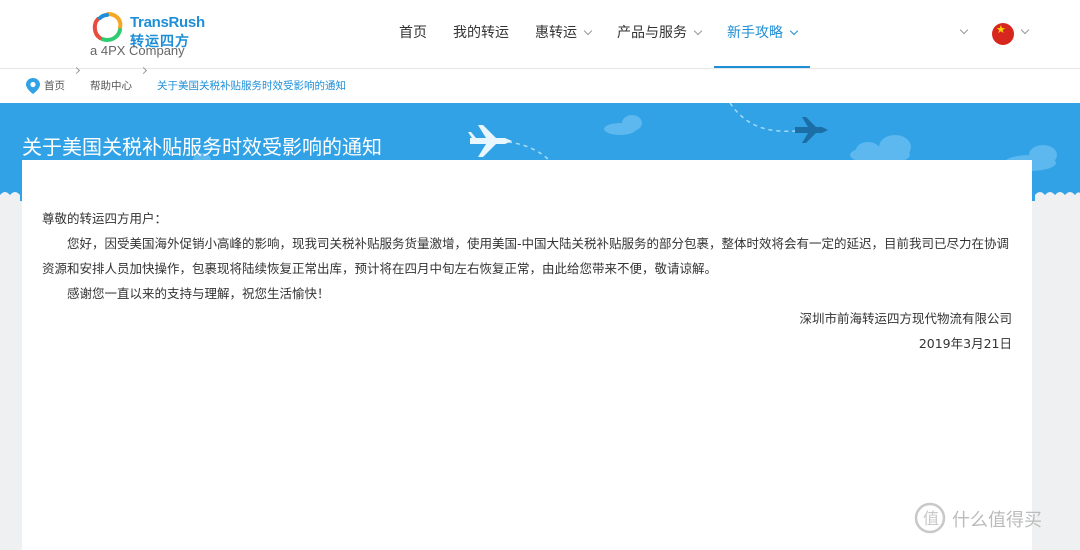  I want to click on nav-item-label: 产品与服务, so click(652, 33).